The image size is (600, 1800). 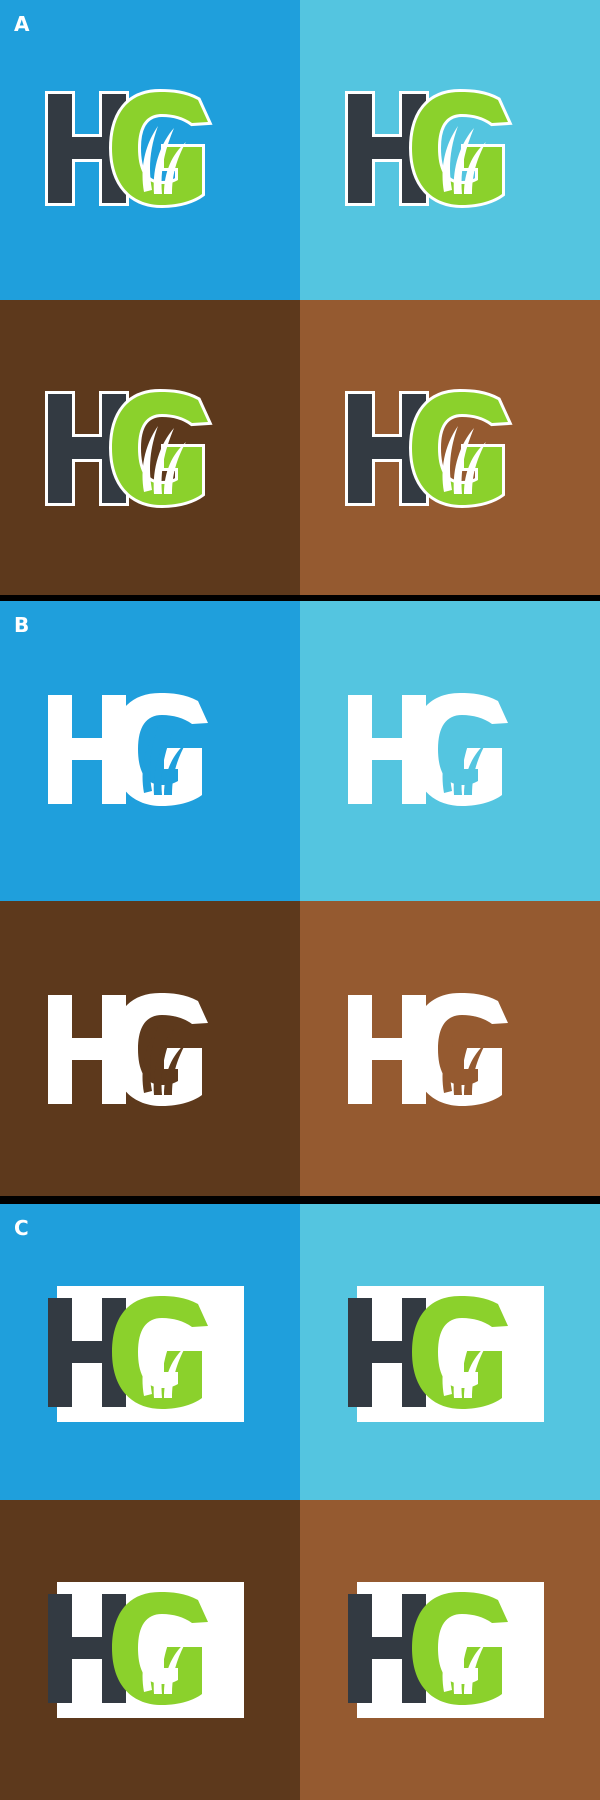 What do you see at coordinates (22, 24) in the screenshot?
I see `section-label-a: A` at bounding box center [22, 24].